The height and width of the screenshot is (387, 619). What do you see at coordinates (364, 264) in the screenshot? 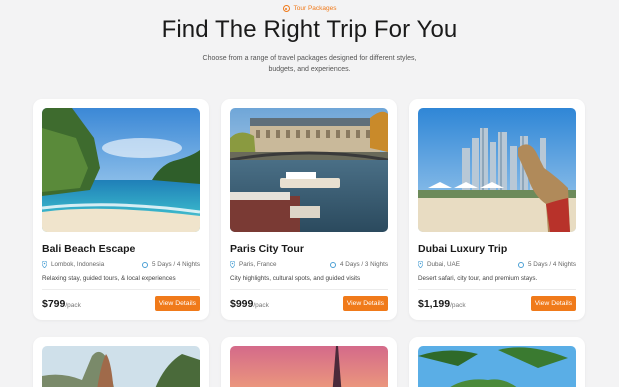
I see `package-duration: 4 Days / 3 Nights` at bounding box center [364, 264].